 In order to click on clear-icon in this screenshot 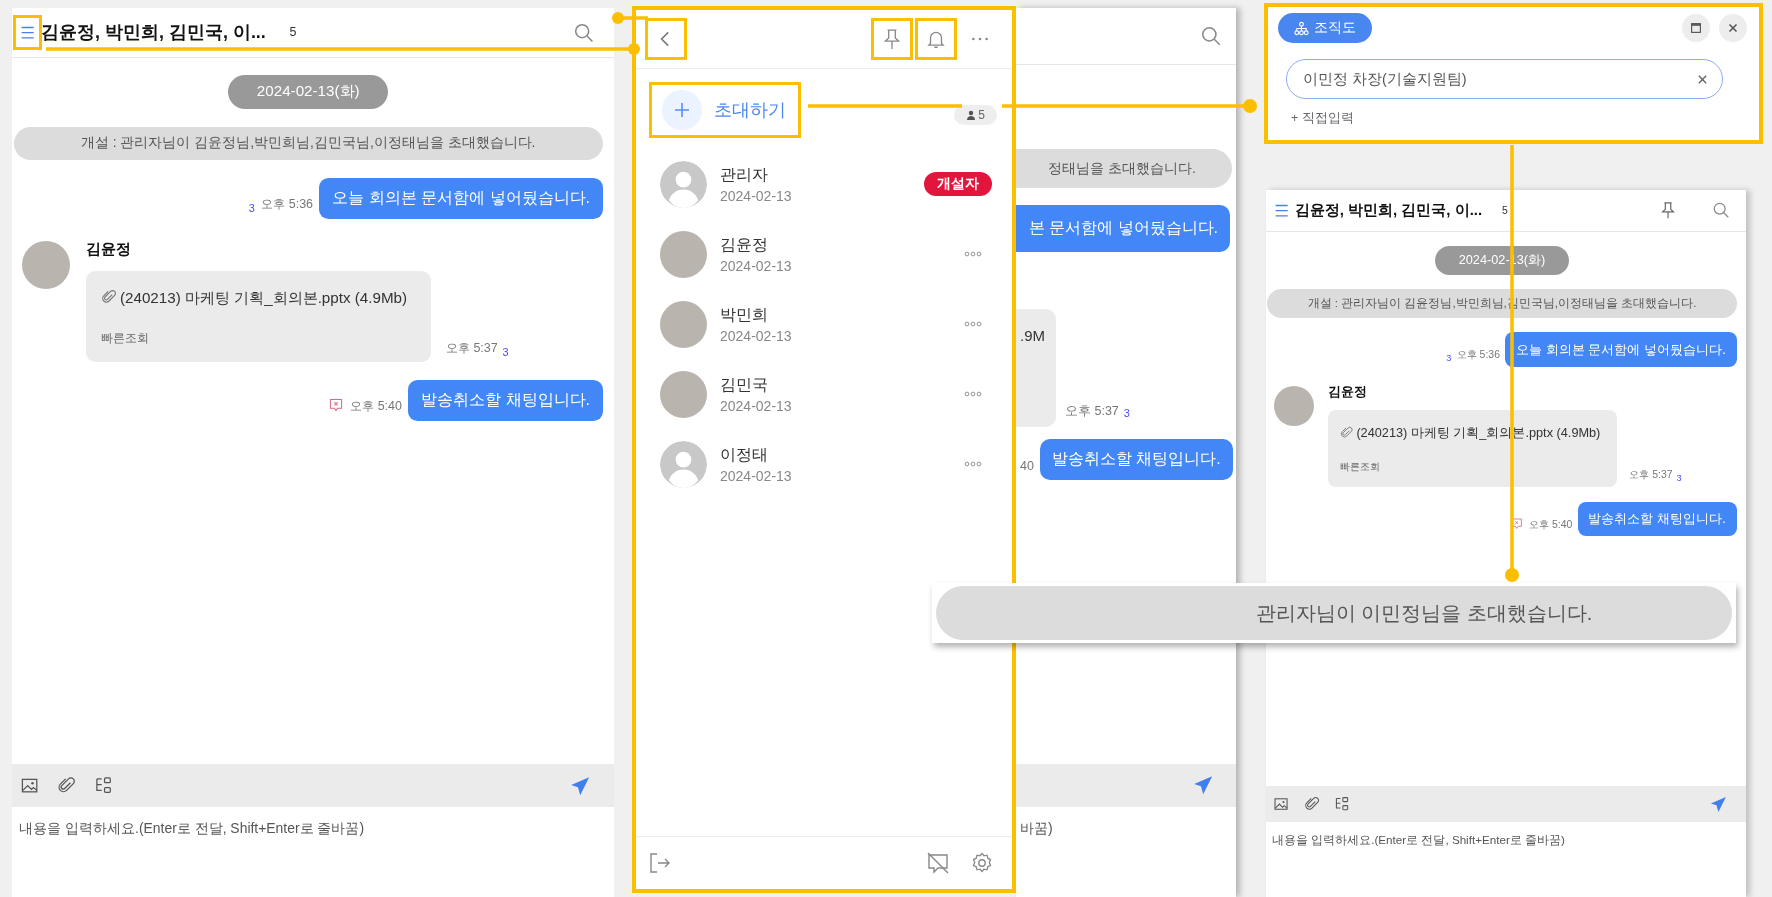, I will do `click(1702, 79)`.